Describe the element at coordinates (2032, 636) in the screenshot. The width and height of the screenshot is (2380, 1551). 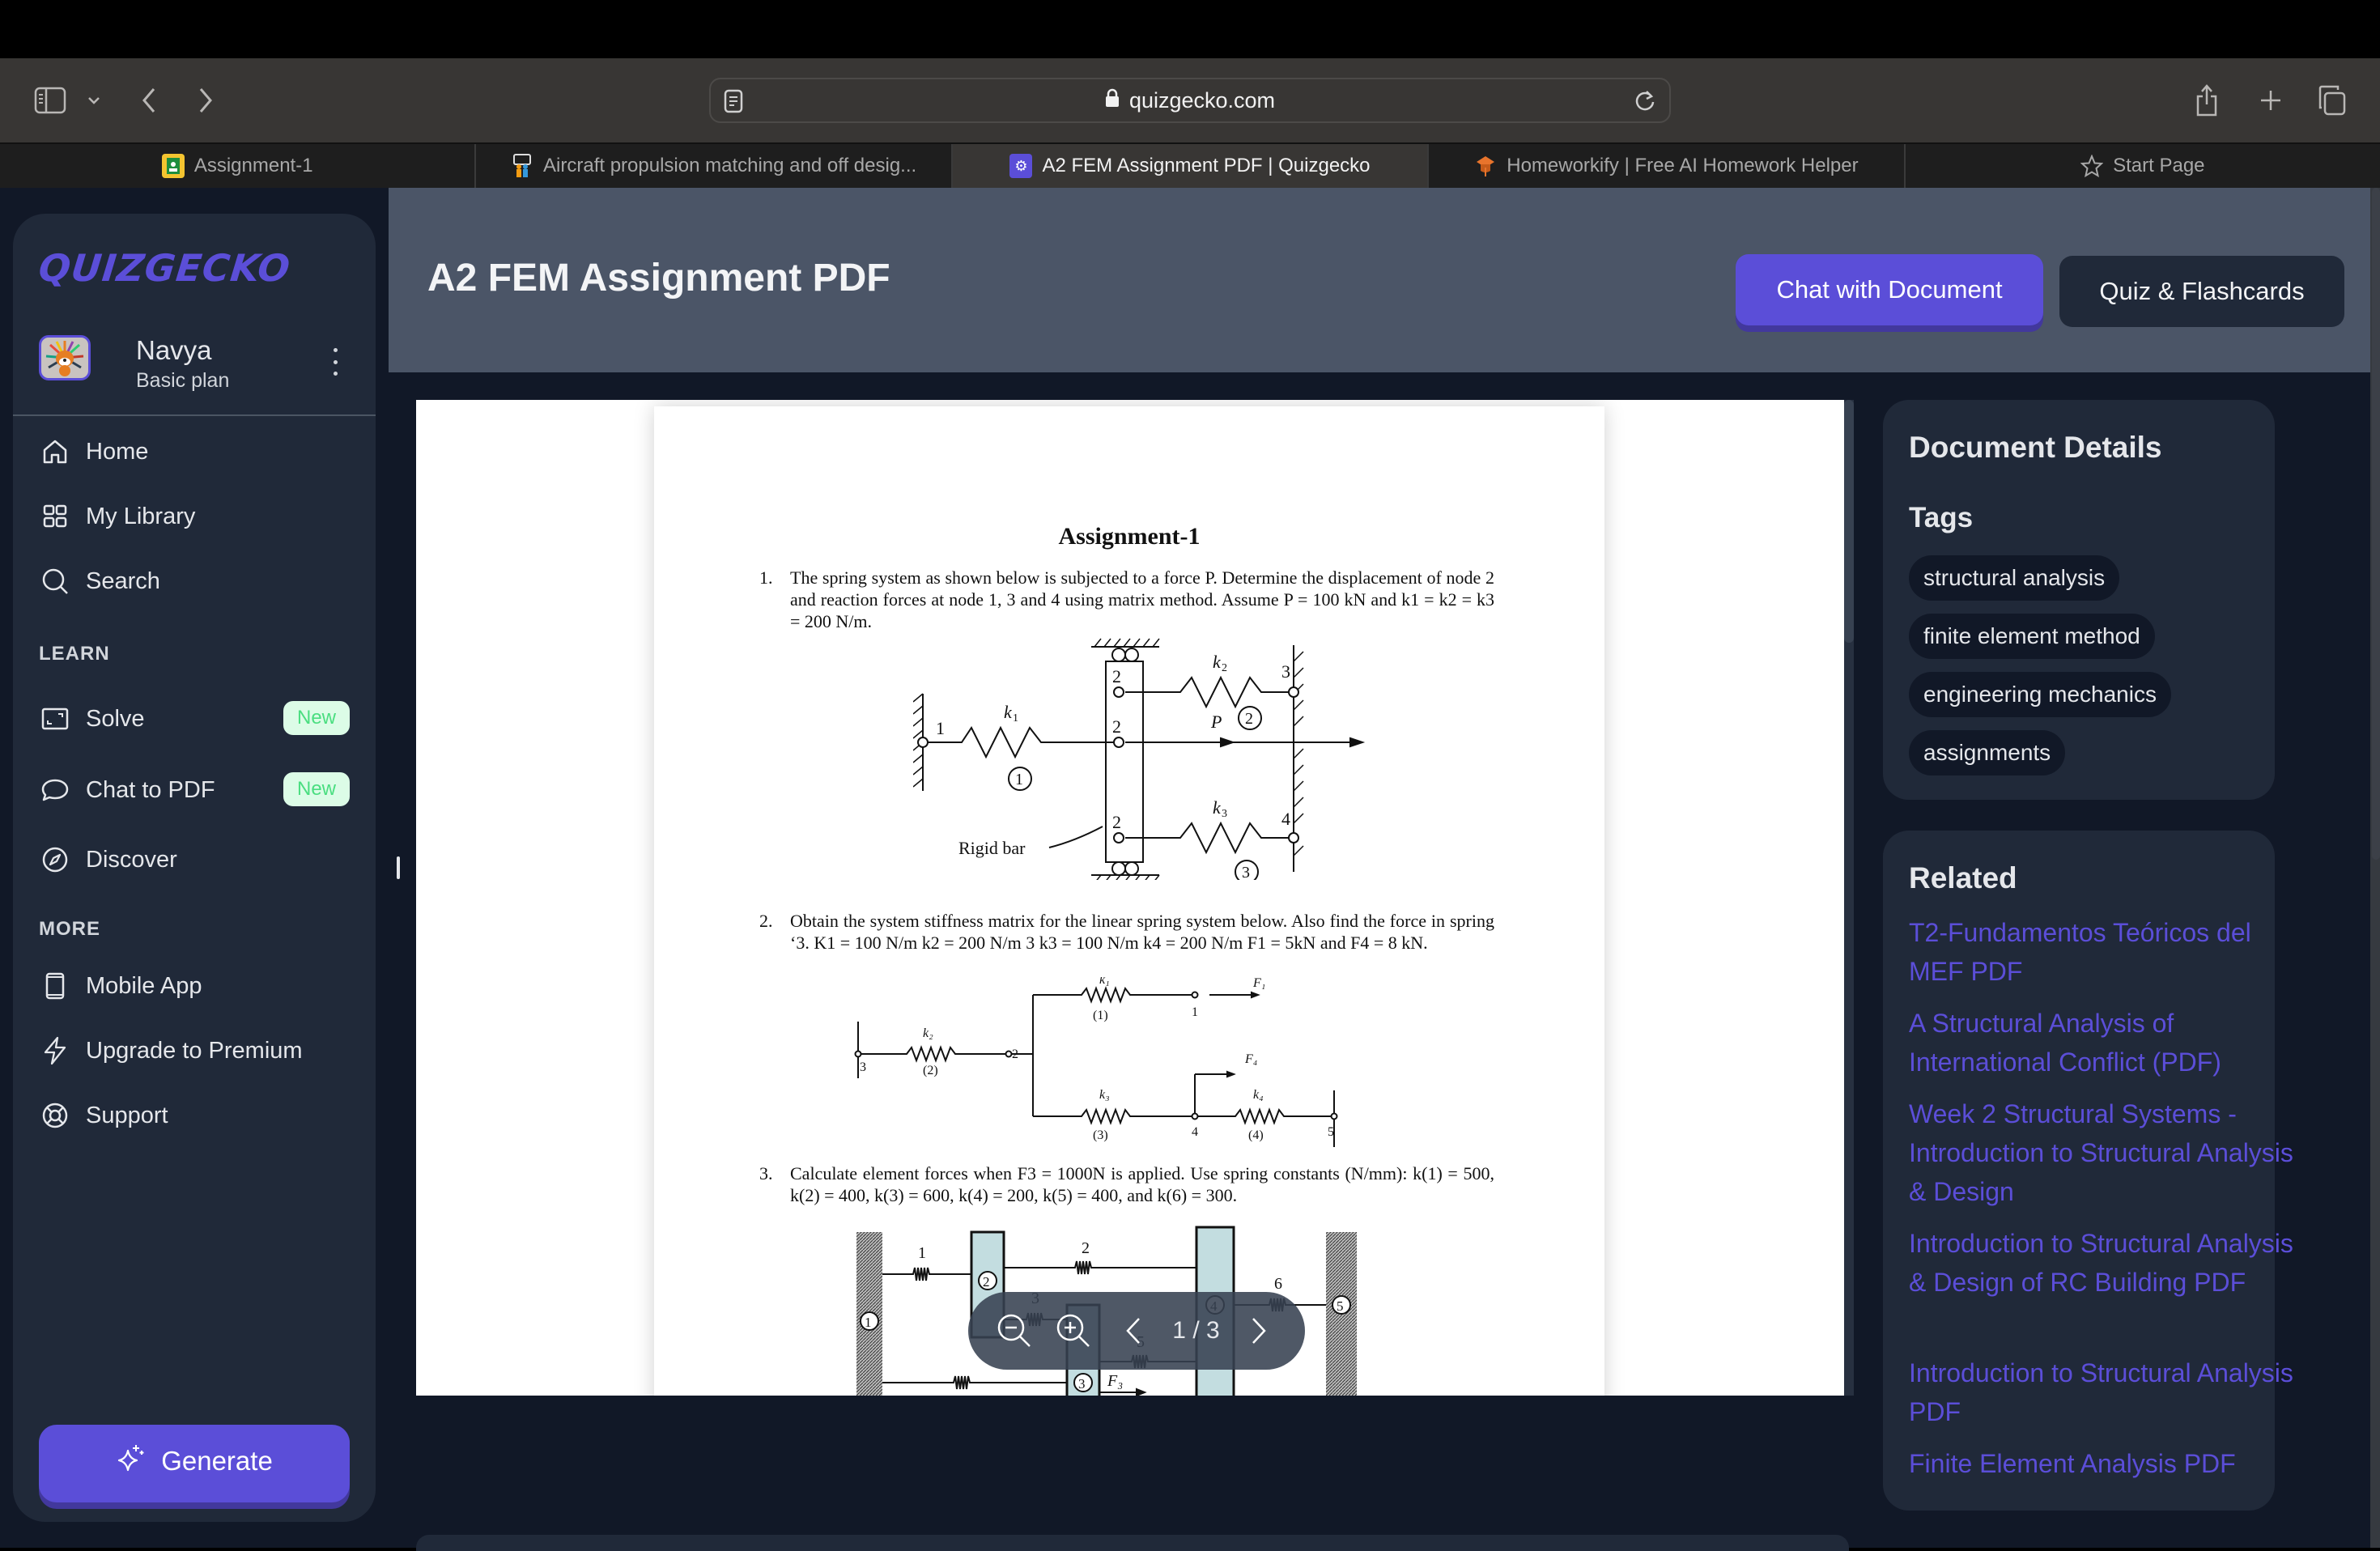
I see `tag-chip: finite element method` at that location.